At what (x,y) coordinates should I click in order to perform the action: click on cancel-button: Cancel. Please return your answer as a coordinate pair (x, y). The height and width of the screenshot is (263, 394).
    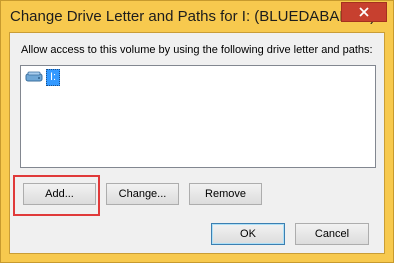
    Looking at the image, I should click on (332, 234).